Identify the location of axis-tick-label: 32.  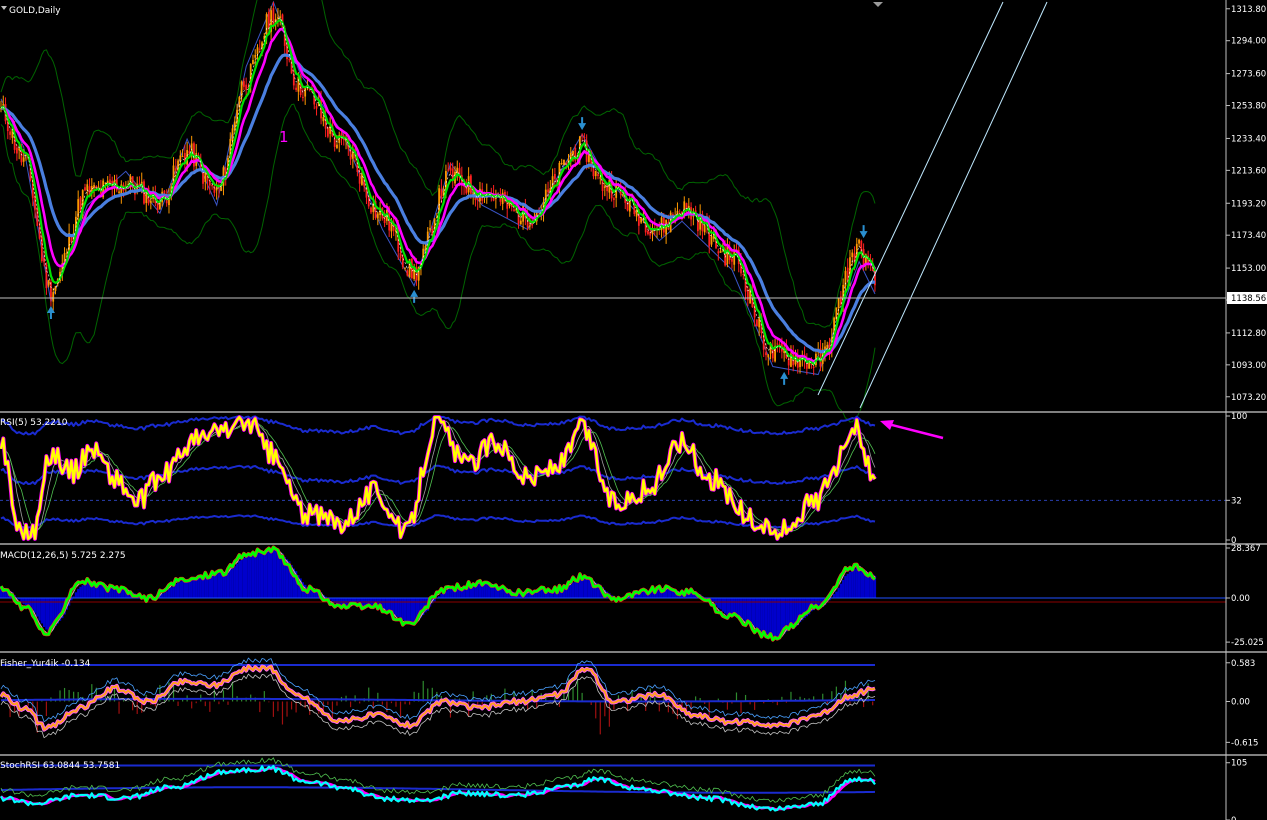
(1236, 501).